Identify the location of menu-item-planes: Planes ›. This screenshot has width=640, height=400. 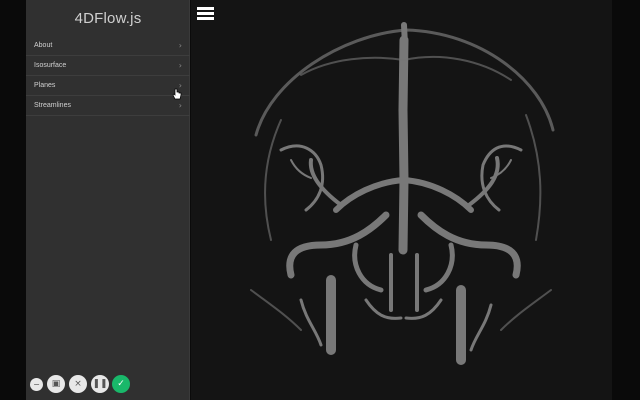
(108, 86).